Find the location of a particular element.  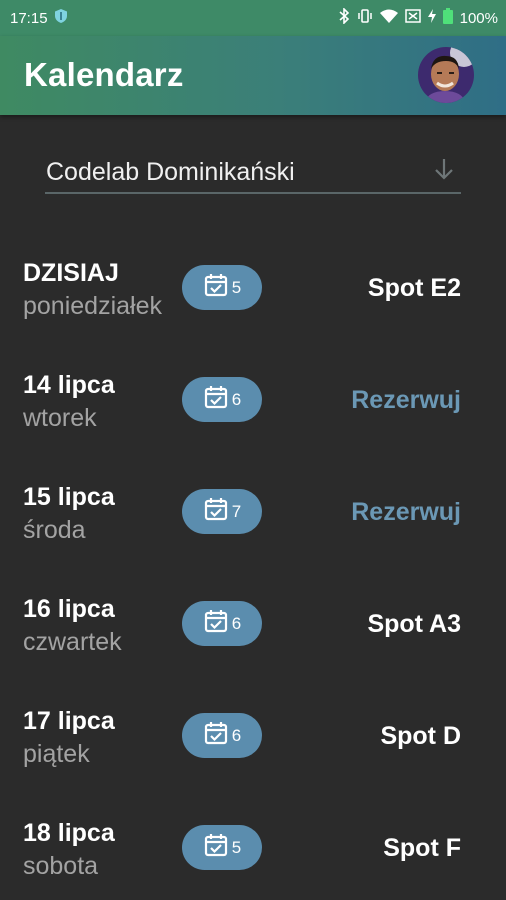

day-date: 16 lipca is located at coordinates (69, 609).